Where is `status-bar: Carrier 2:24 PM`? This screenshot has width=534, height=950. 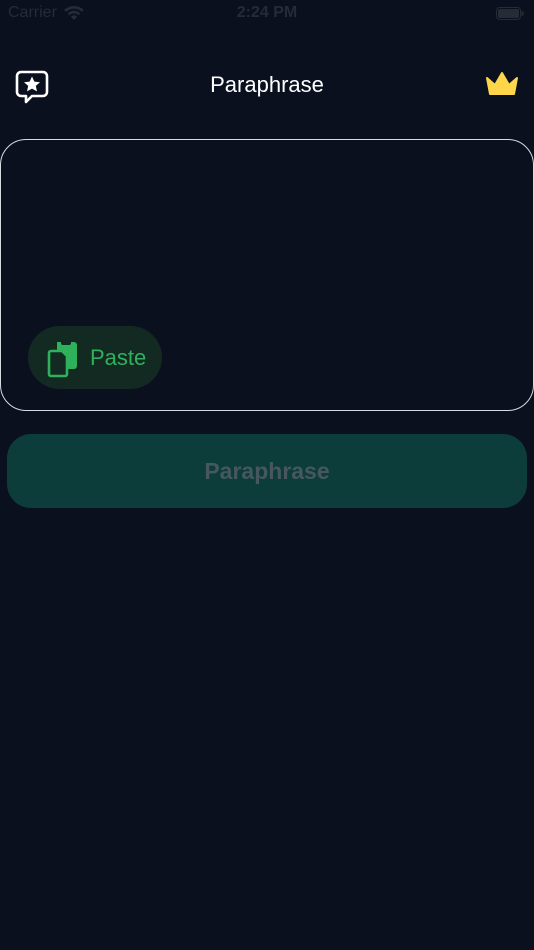 status-bar: Carrier 2:24 PM is located at coordinates (267, 14).